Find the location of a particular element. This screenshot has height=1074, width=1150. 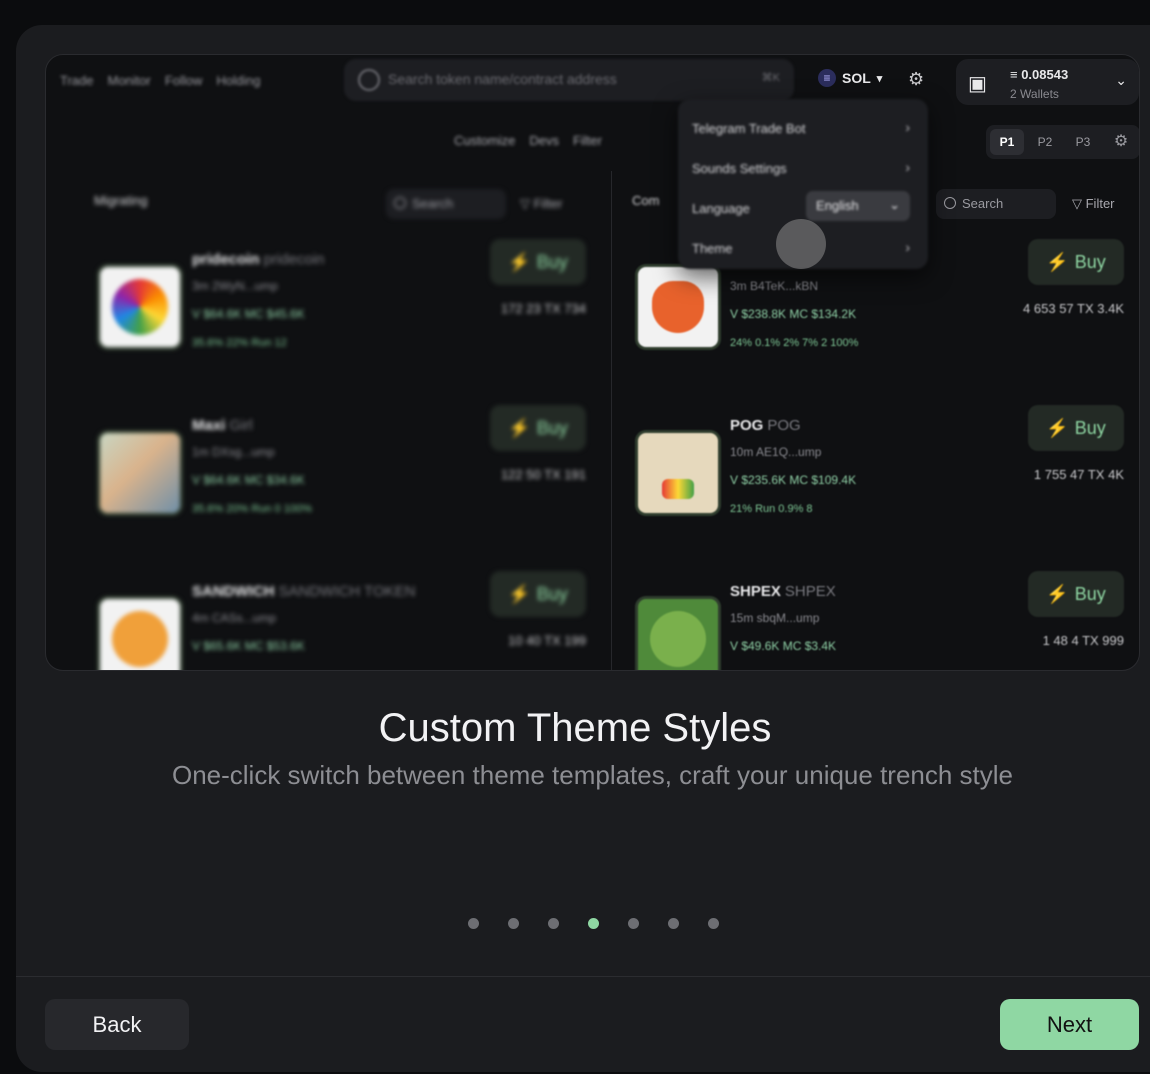

menu-item-telegram: Telegram Trade Bot is located at coordinates (749, 128).